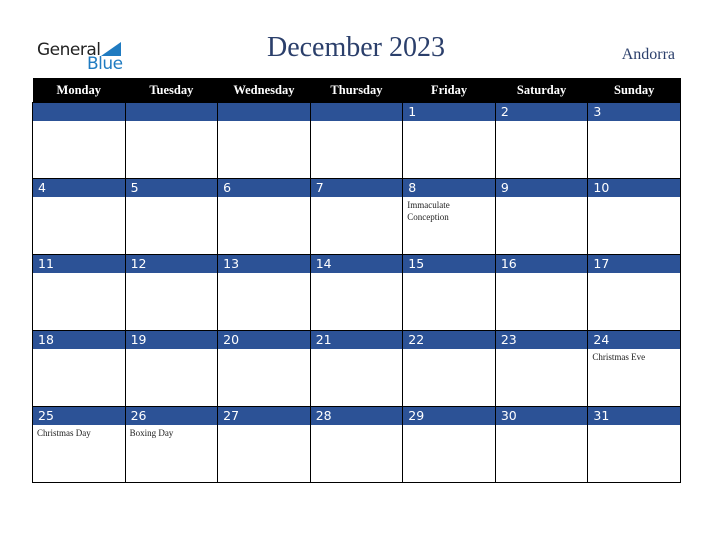 The image size is (712, 550). Describe the element at coordinates (541, 140) in the screenshot. I see `day-cell: 2` at that location.